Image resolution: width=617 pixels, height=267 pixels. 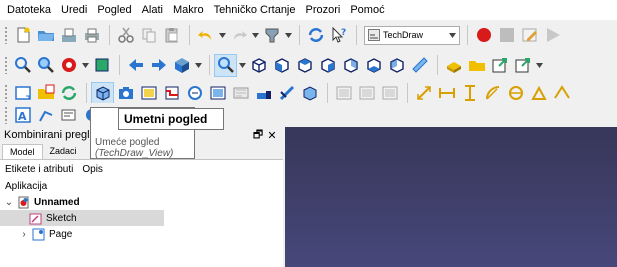 What do you see at coordinates (125, 35) in the screenshot?
I see `cut-icon` at bounding box center [125, 35].